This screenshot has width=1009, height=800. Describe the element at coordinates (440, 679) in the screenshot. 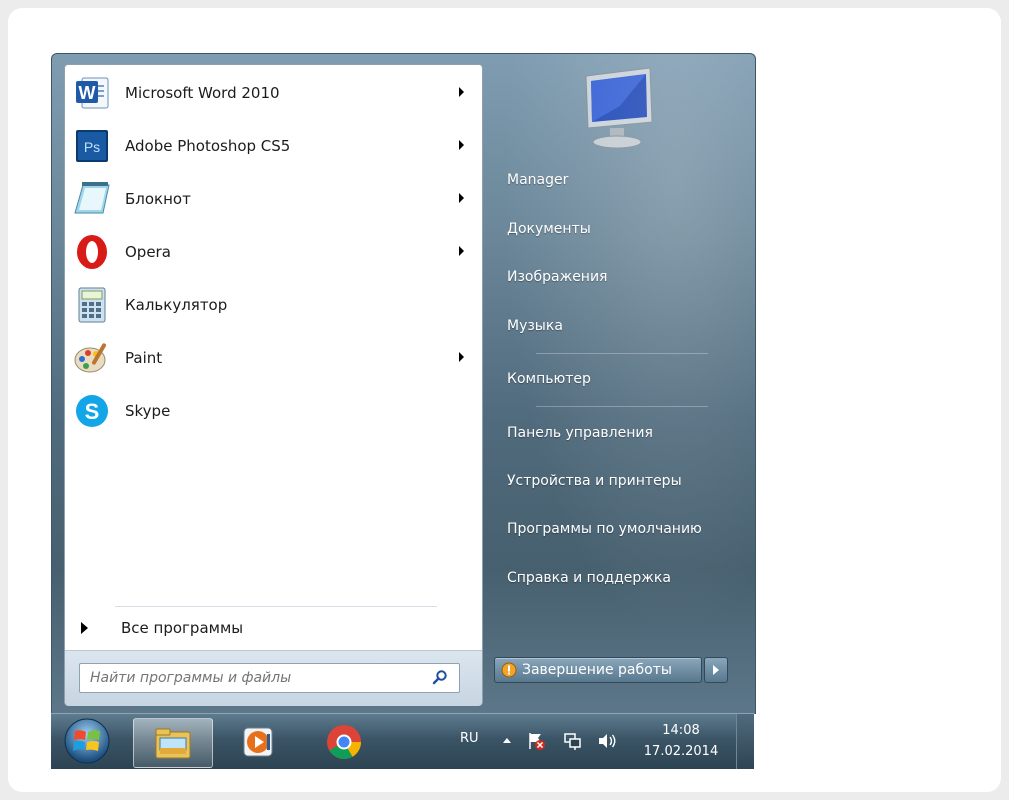

I see `search-icon` at that location.